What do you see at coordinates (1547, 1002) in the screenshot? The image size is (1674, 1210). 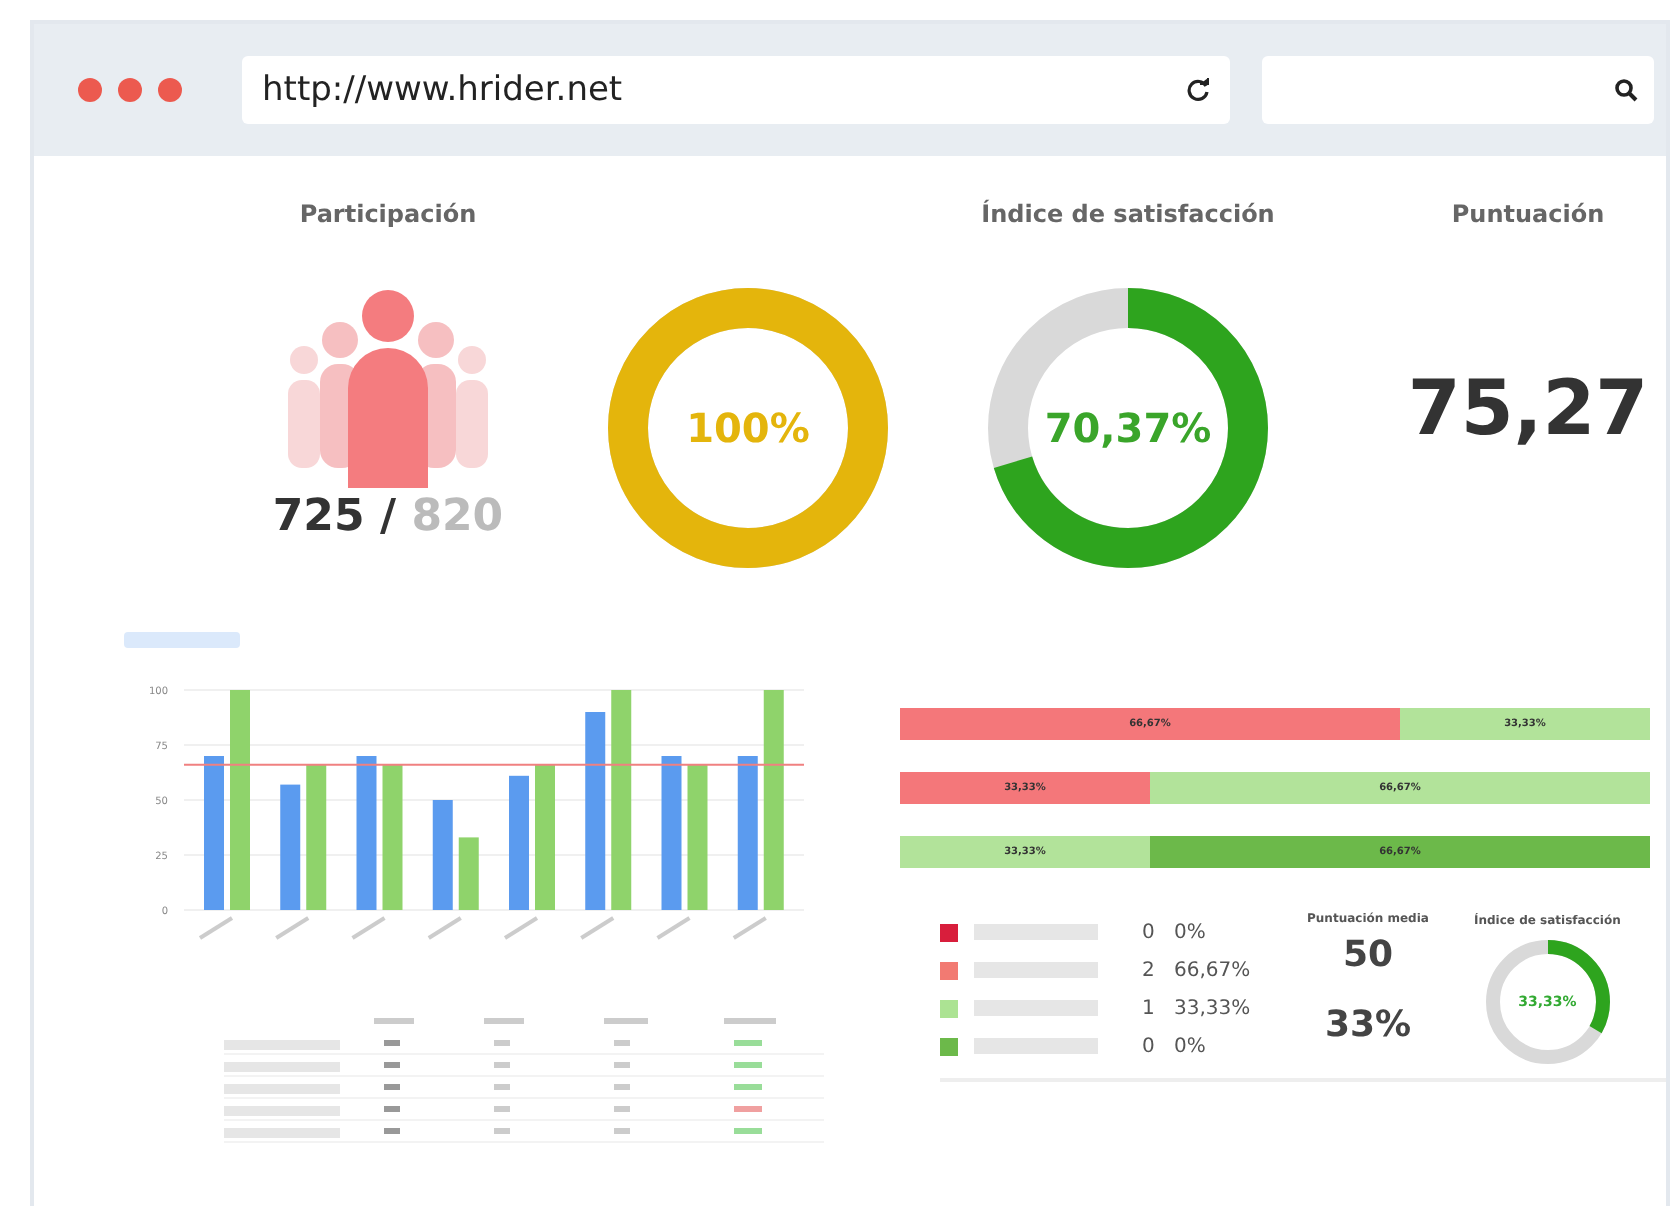 I see `satisfaction-gauge` at bounding box center [1547, 1002].